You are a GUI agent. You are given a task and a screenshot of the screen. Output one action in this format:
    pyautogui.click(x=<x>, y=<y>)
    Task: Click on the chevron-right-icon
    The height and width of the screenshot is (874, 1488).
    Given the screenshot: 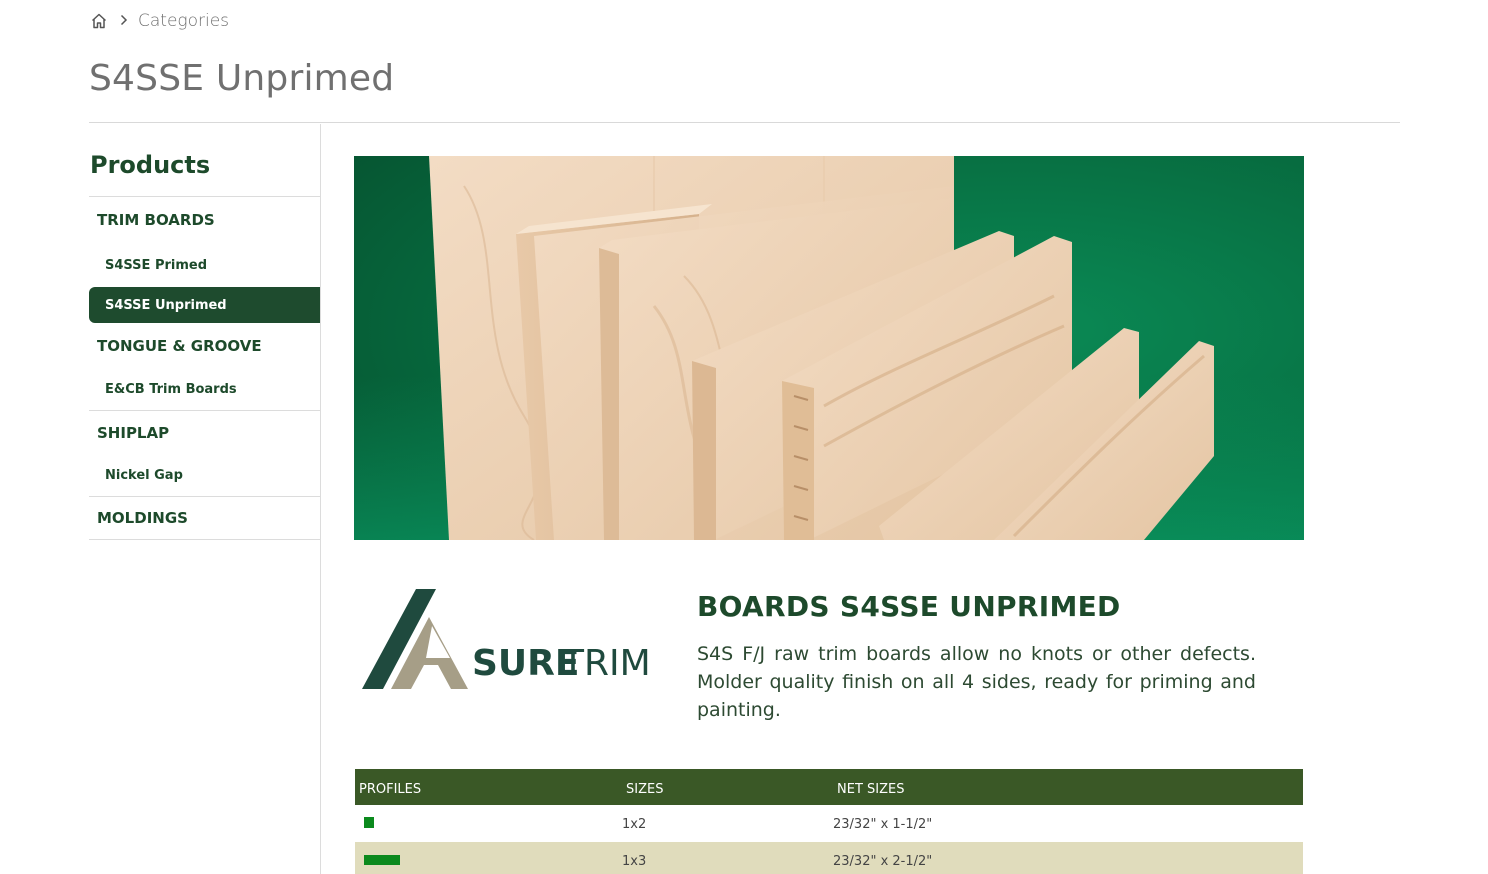 What is the action you would take?
    pyautogui.click(x=124, y=21)
    